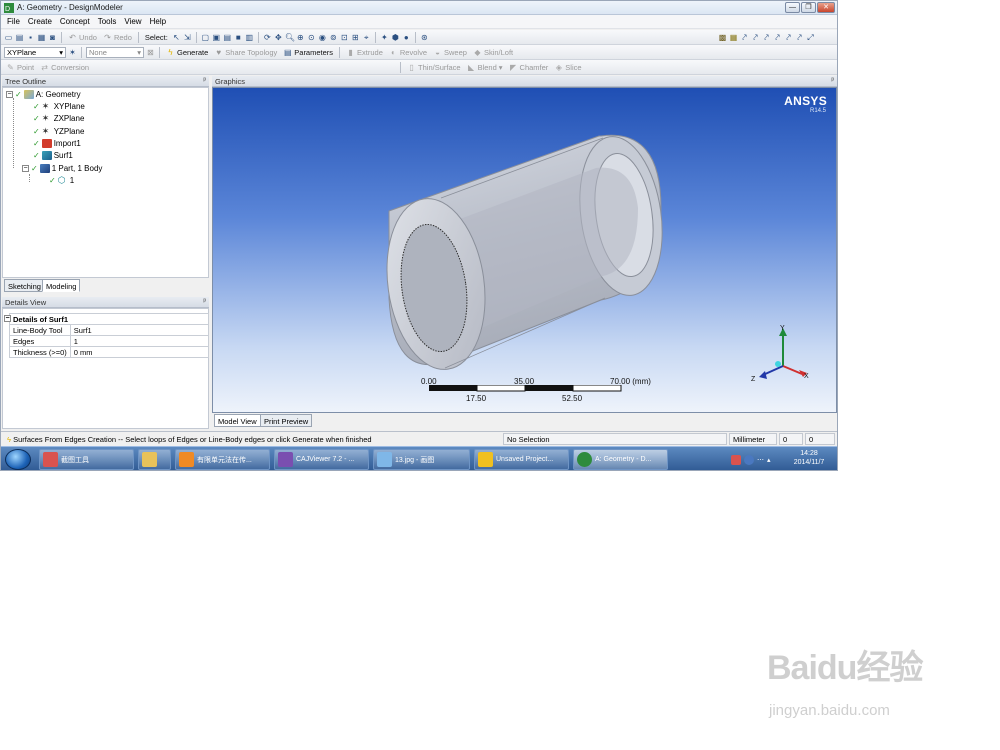  Describe the element at coordinates (20, 67) in the screenshot. I see `point-button: ✎ Point` at that location.